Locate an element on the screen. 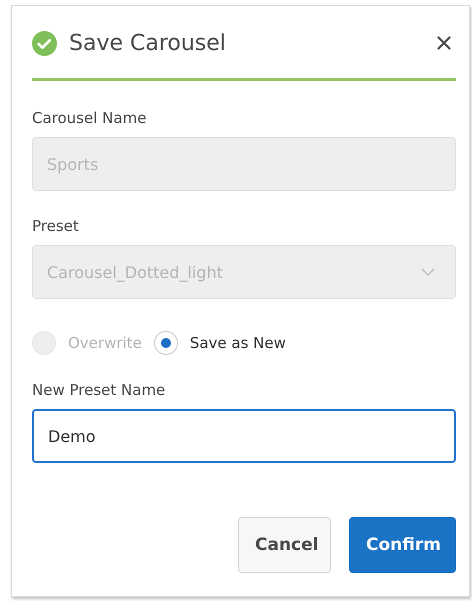  radio-button is located at coordinates (166, 343).